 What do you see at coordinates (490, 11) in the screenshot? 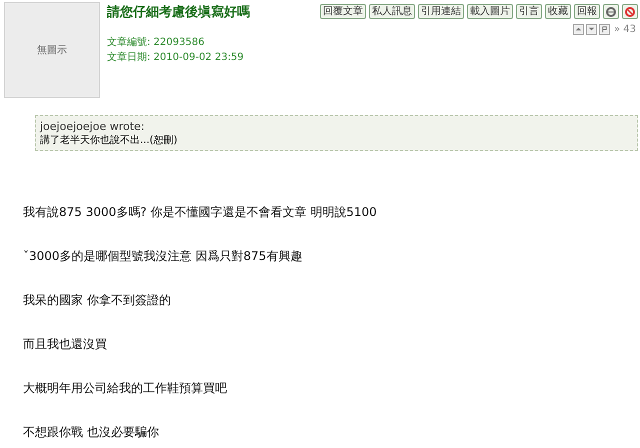
I see `toolbar-button: 載入圖片` at bounding box center [490, 11].